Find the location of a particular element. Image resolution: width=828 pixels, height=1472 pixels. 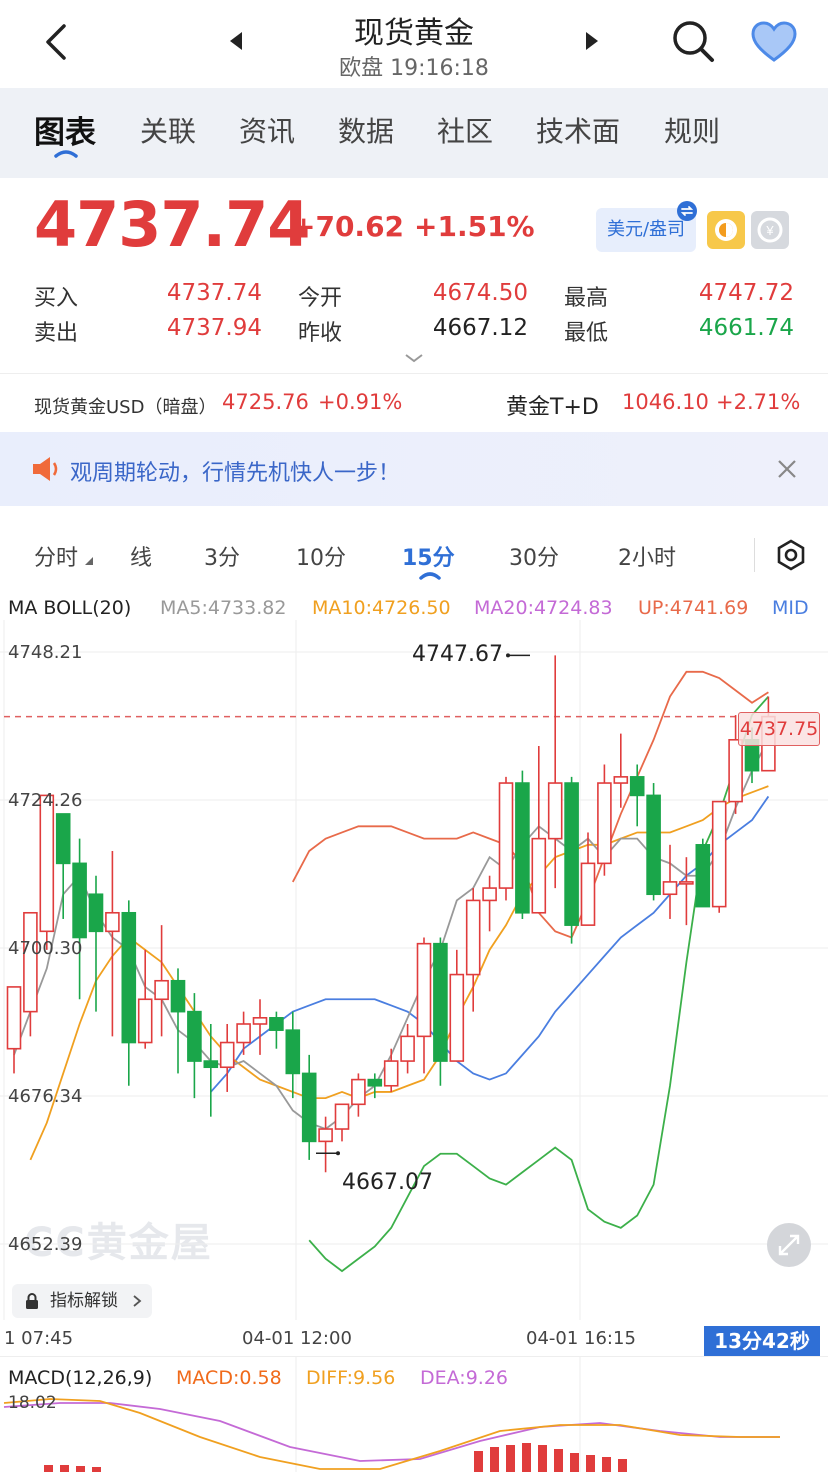

macd-name: MACD(12,26,9) is located at coordinates (80, 1378).